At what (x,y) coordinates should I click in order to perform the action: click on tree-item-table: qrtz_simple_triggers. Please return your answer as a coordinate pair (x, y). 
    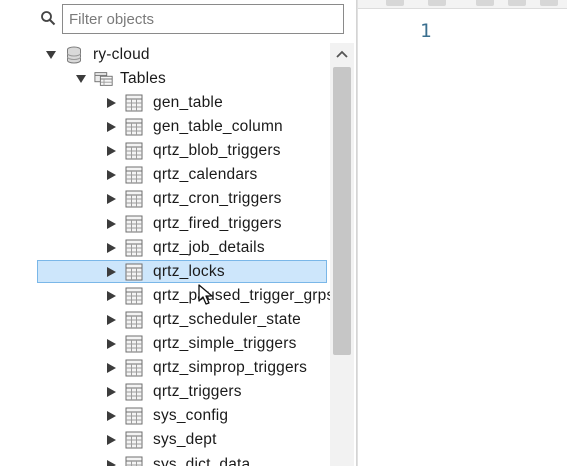
    Looking at the image, I should click on (200, 343).